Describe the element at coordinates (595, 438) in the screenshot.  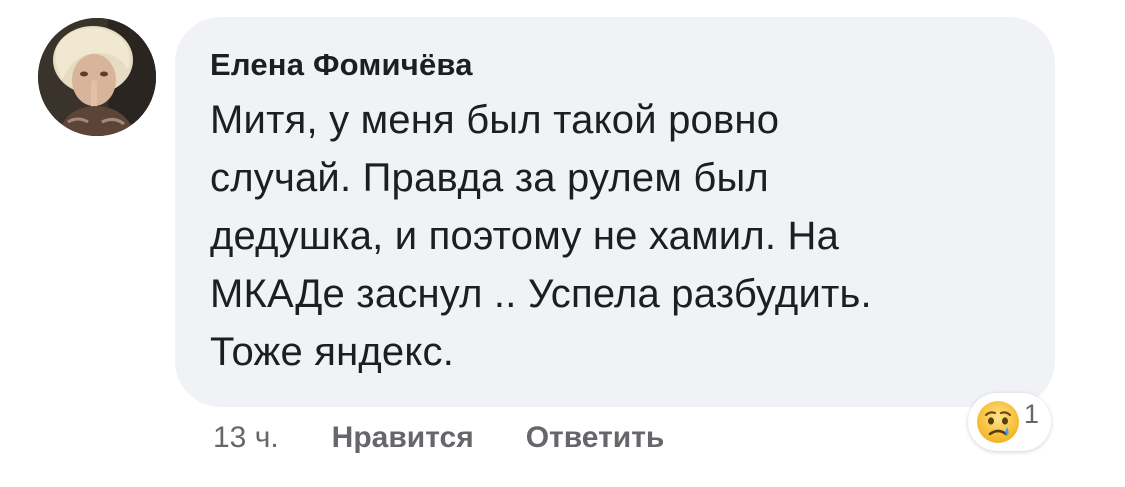
I see `reply-button: Ответить` at that location.